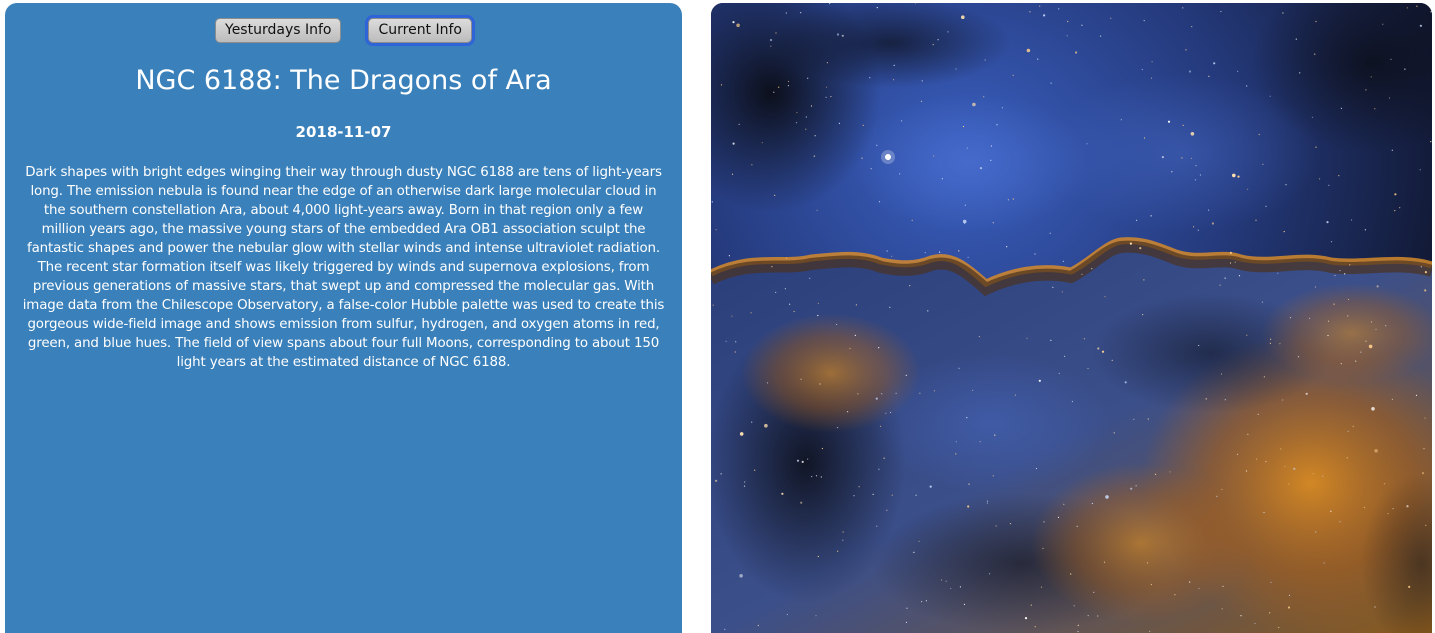 The height and width of the screenshot is (633, 1435). What do you see at coordinates (343, 30) in the screenshot?
I see `button-row: Yesturdays Info Current Info` at bounding box center [343, 30].